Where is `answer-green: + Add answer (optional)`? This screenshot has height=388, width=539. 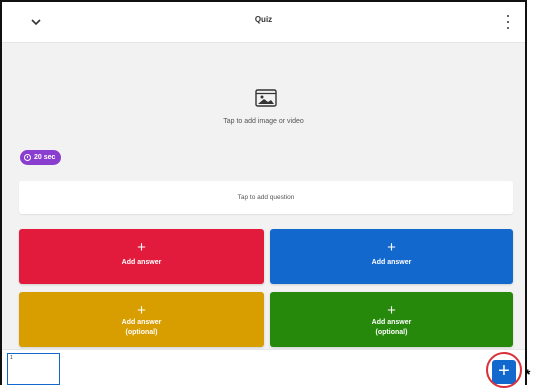 answer-green: + Add answer (optional) is located at coordinates (391, 319).